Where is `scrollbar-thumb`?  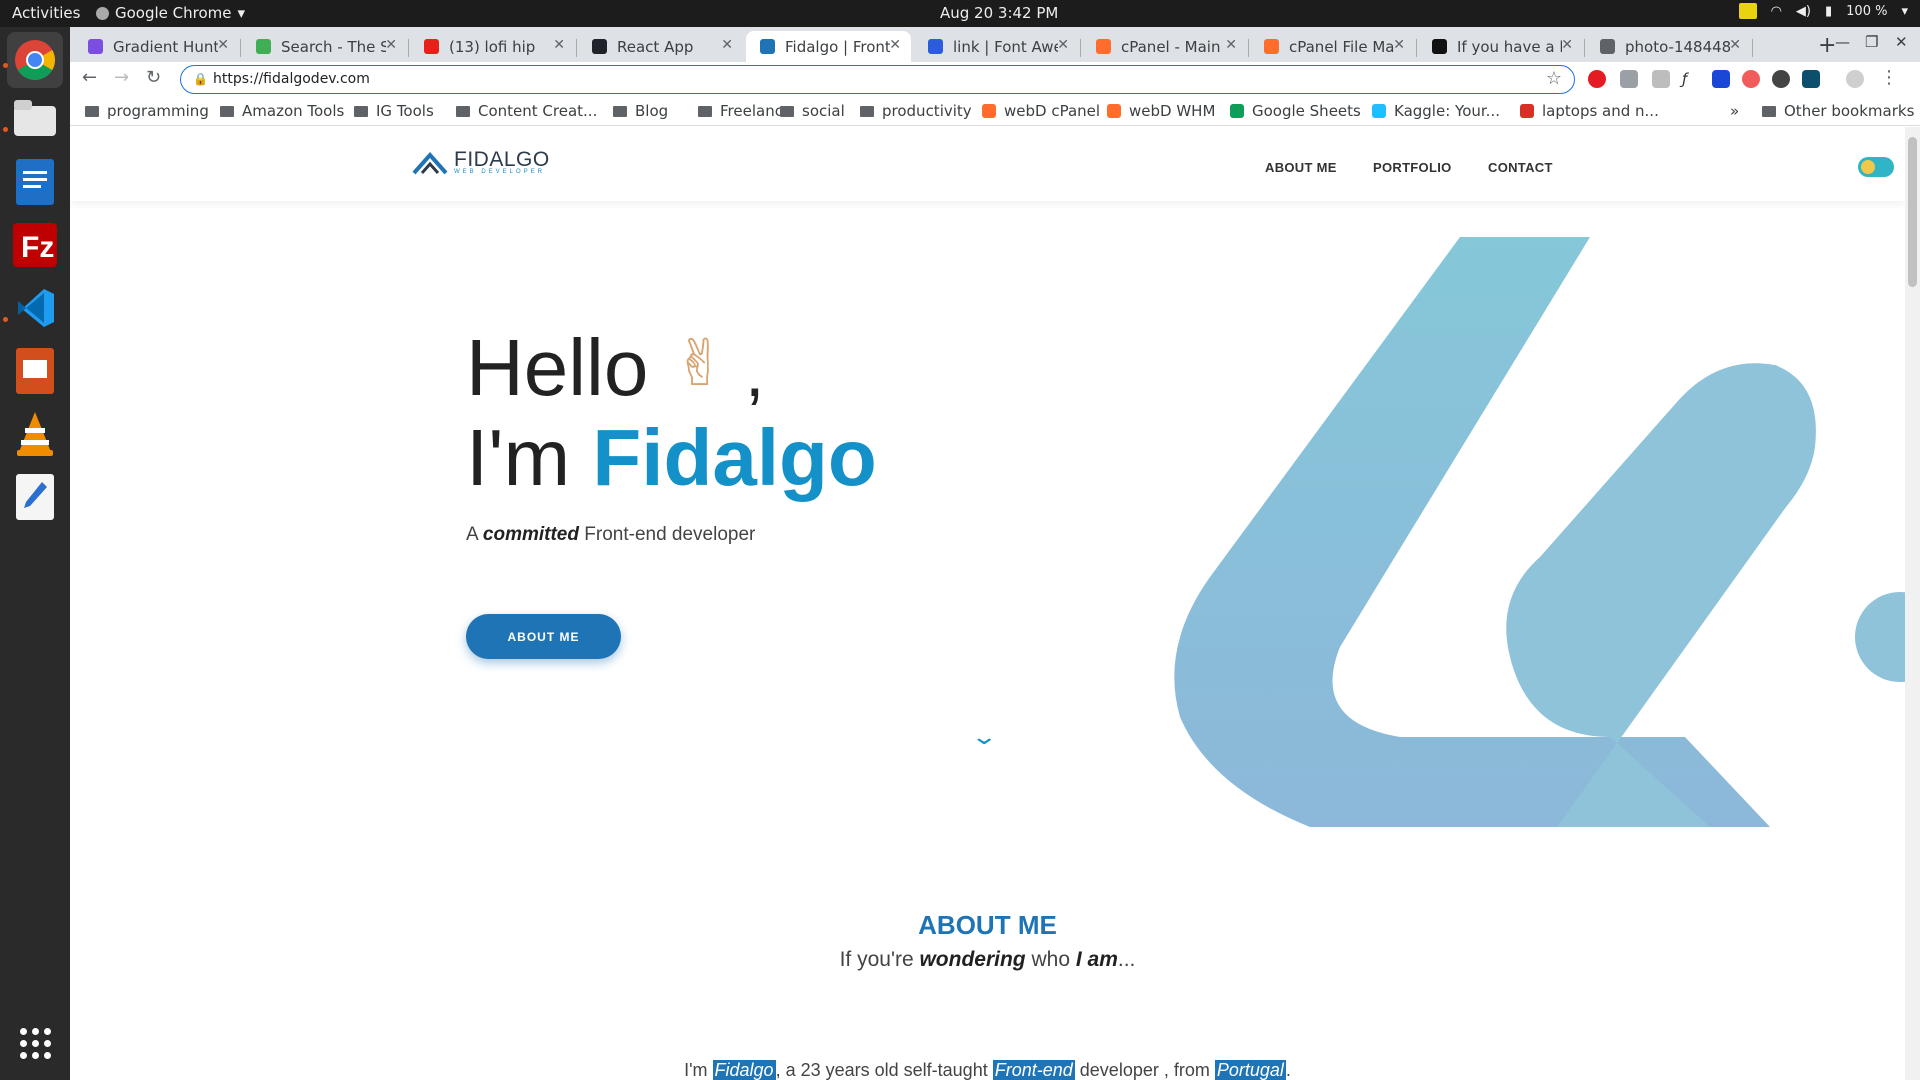 scrollbar-thumb is located at coordinates (1912, 212).